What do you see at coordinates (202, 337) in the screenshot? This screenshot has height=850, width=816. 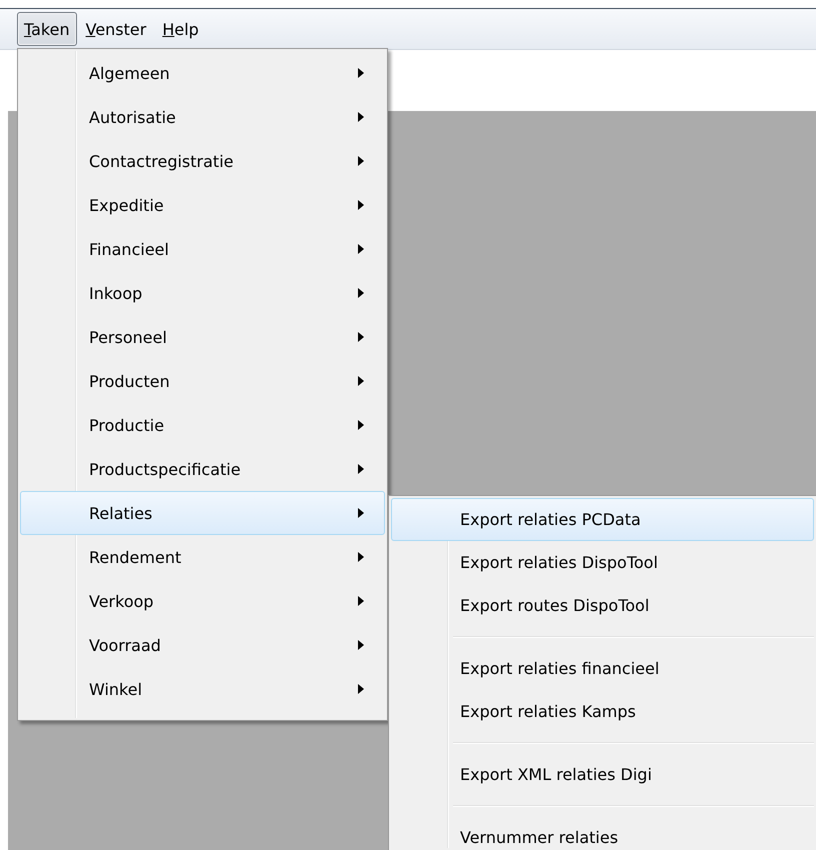 I see `menu-item: Personeel` at bounding box center [202, 337].